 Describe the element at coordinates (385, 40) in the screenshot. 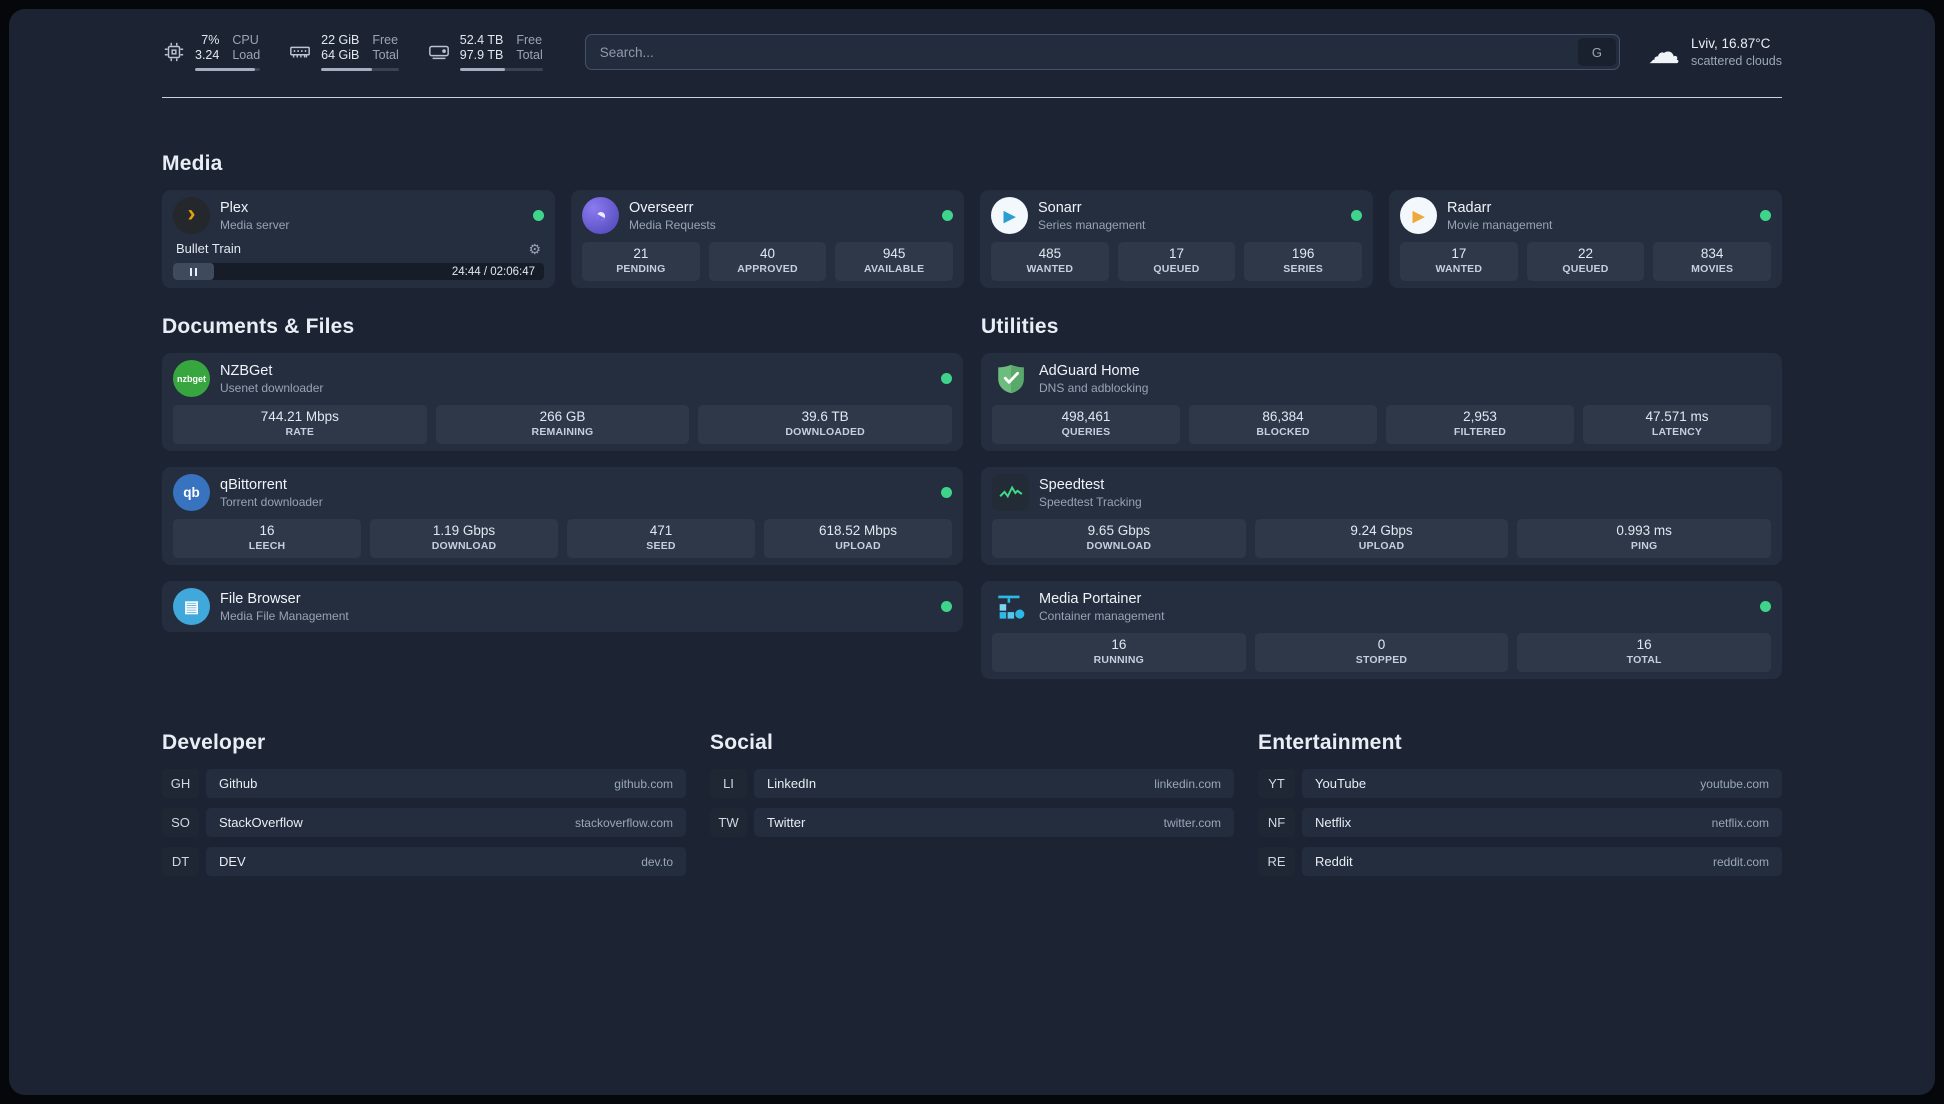

I see `memory-free-label: Free` at that location.